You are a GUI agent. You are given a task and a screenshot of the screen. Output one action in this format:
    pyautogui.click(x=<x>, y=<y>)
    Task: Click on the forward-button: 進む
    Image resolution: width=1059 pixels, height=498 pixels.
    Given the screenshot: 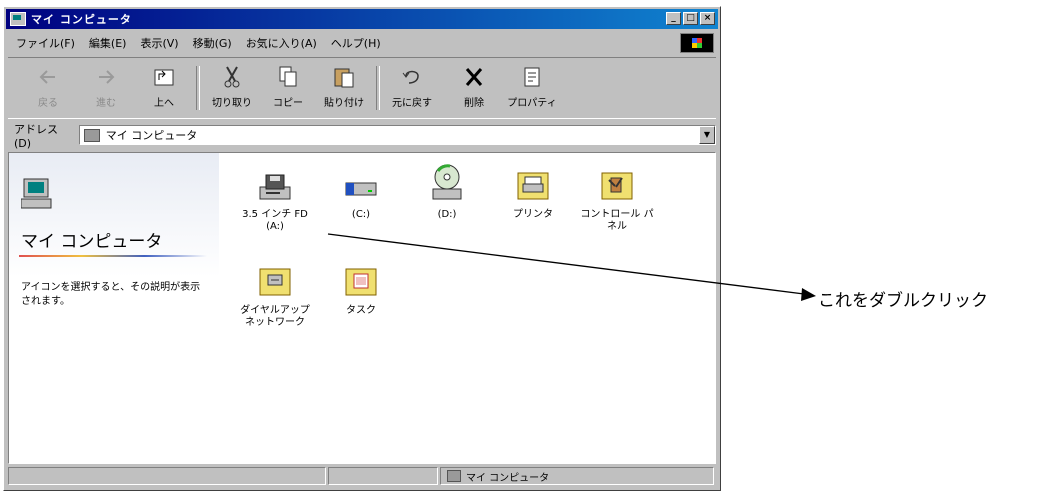 What is the action you would take?
    pyautogui.click(x=106, y=86)
    